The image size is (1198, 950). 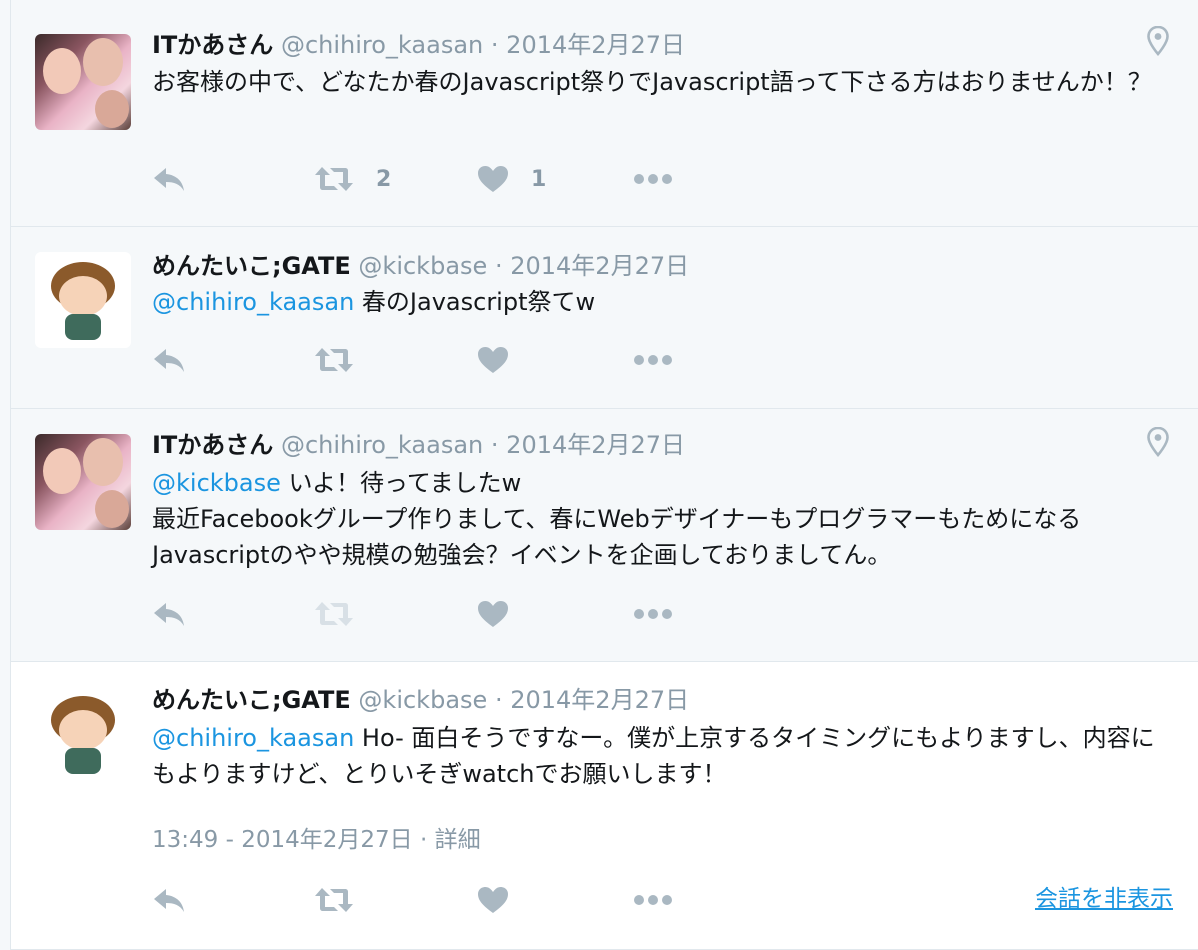 I want to click on tweet-body-line1: いよ！待ってましたw, so click(x=401, y=483).